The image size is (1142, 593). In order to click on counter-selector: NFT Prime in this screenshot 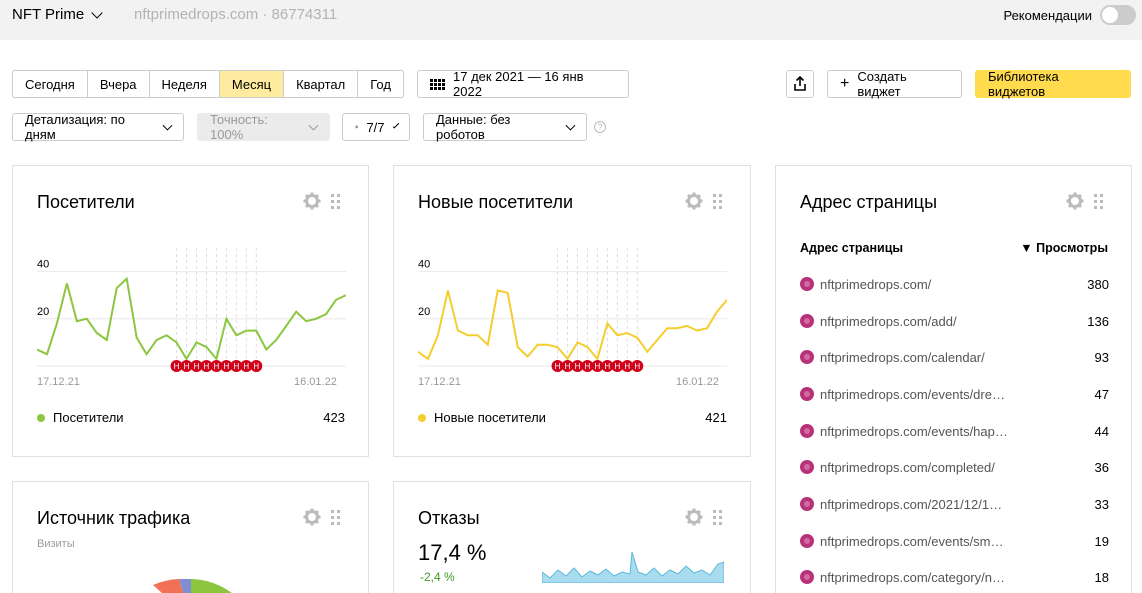, I will do `click(57, 14)`.